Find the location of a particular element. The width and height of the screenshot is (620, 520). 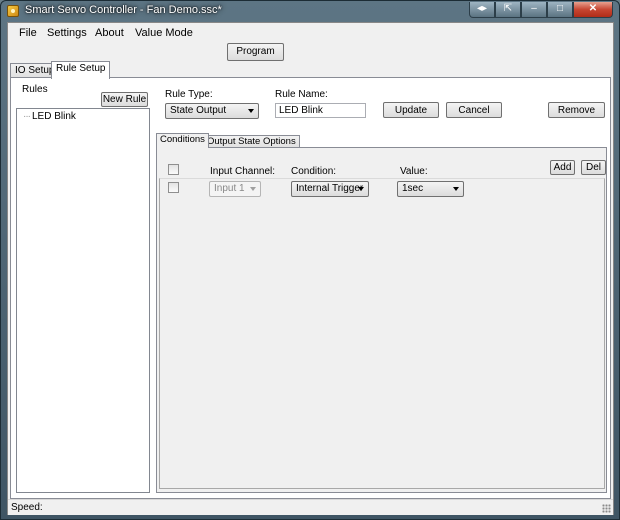

condition-select: Internal Trigger is located at coordinates (330, 189).